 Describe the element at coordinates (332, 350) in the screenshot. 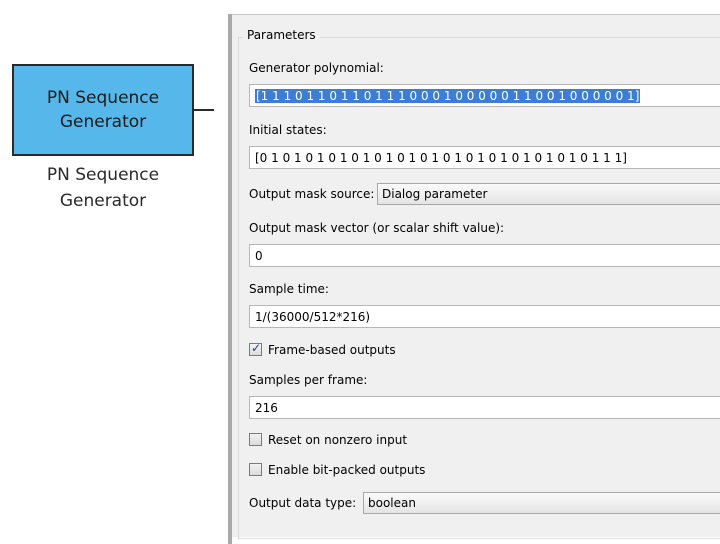

I see `frame-based-outputs-label: Frame-based outputs` at that location.